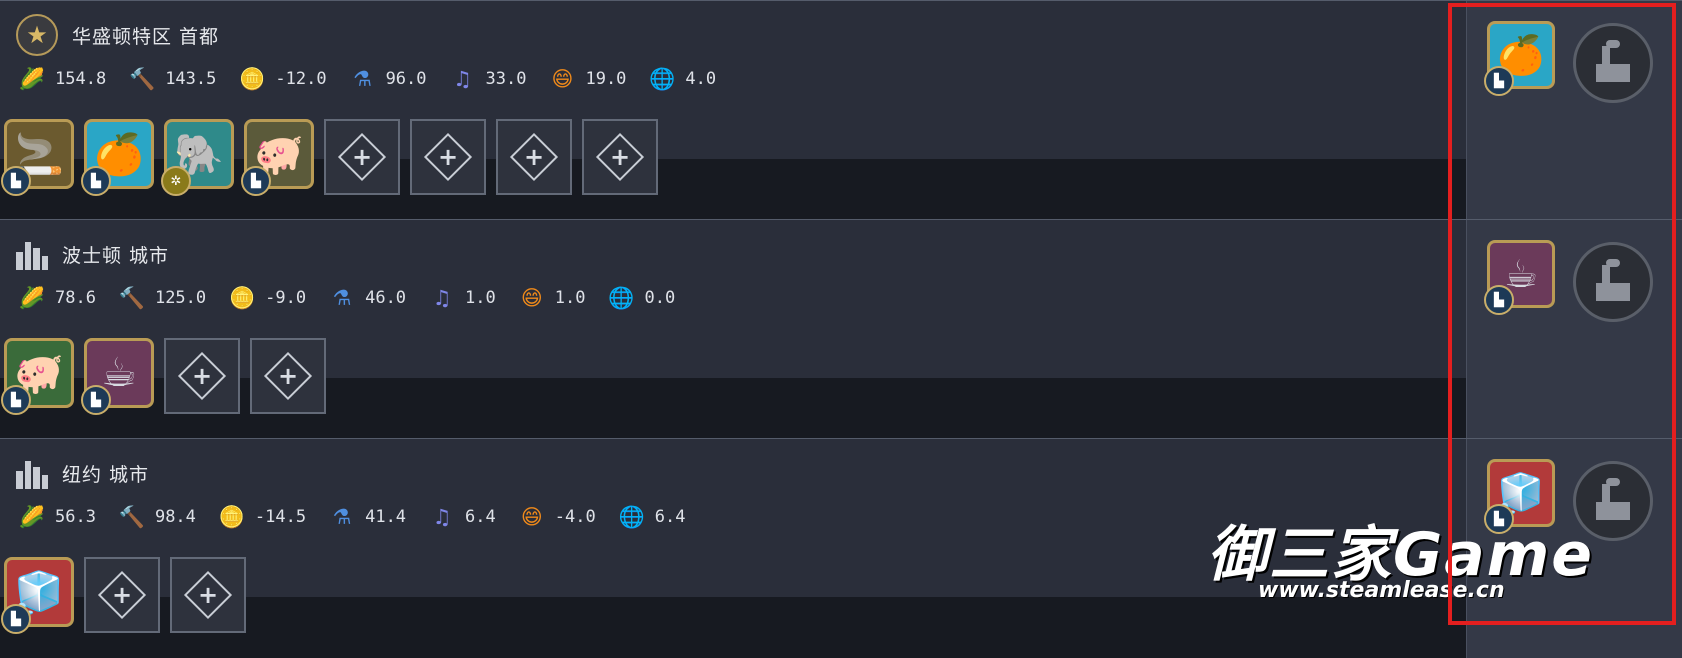 This screenshot has width=1682, height=658. I want to click on yield-production: 🔨 98.4, so click(157, 517).